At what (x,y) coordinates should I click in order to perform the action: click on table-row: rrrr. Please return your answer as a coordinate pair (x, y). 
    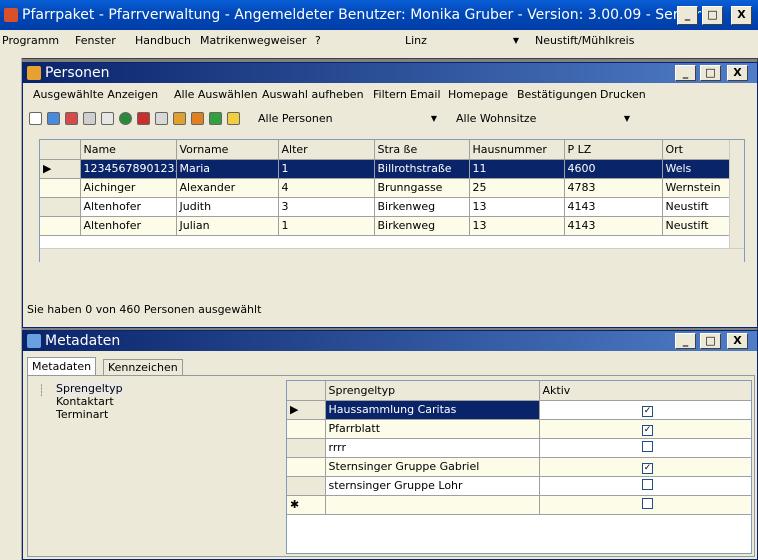
    Looking at the image, I should click on (519, 448).